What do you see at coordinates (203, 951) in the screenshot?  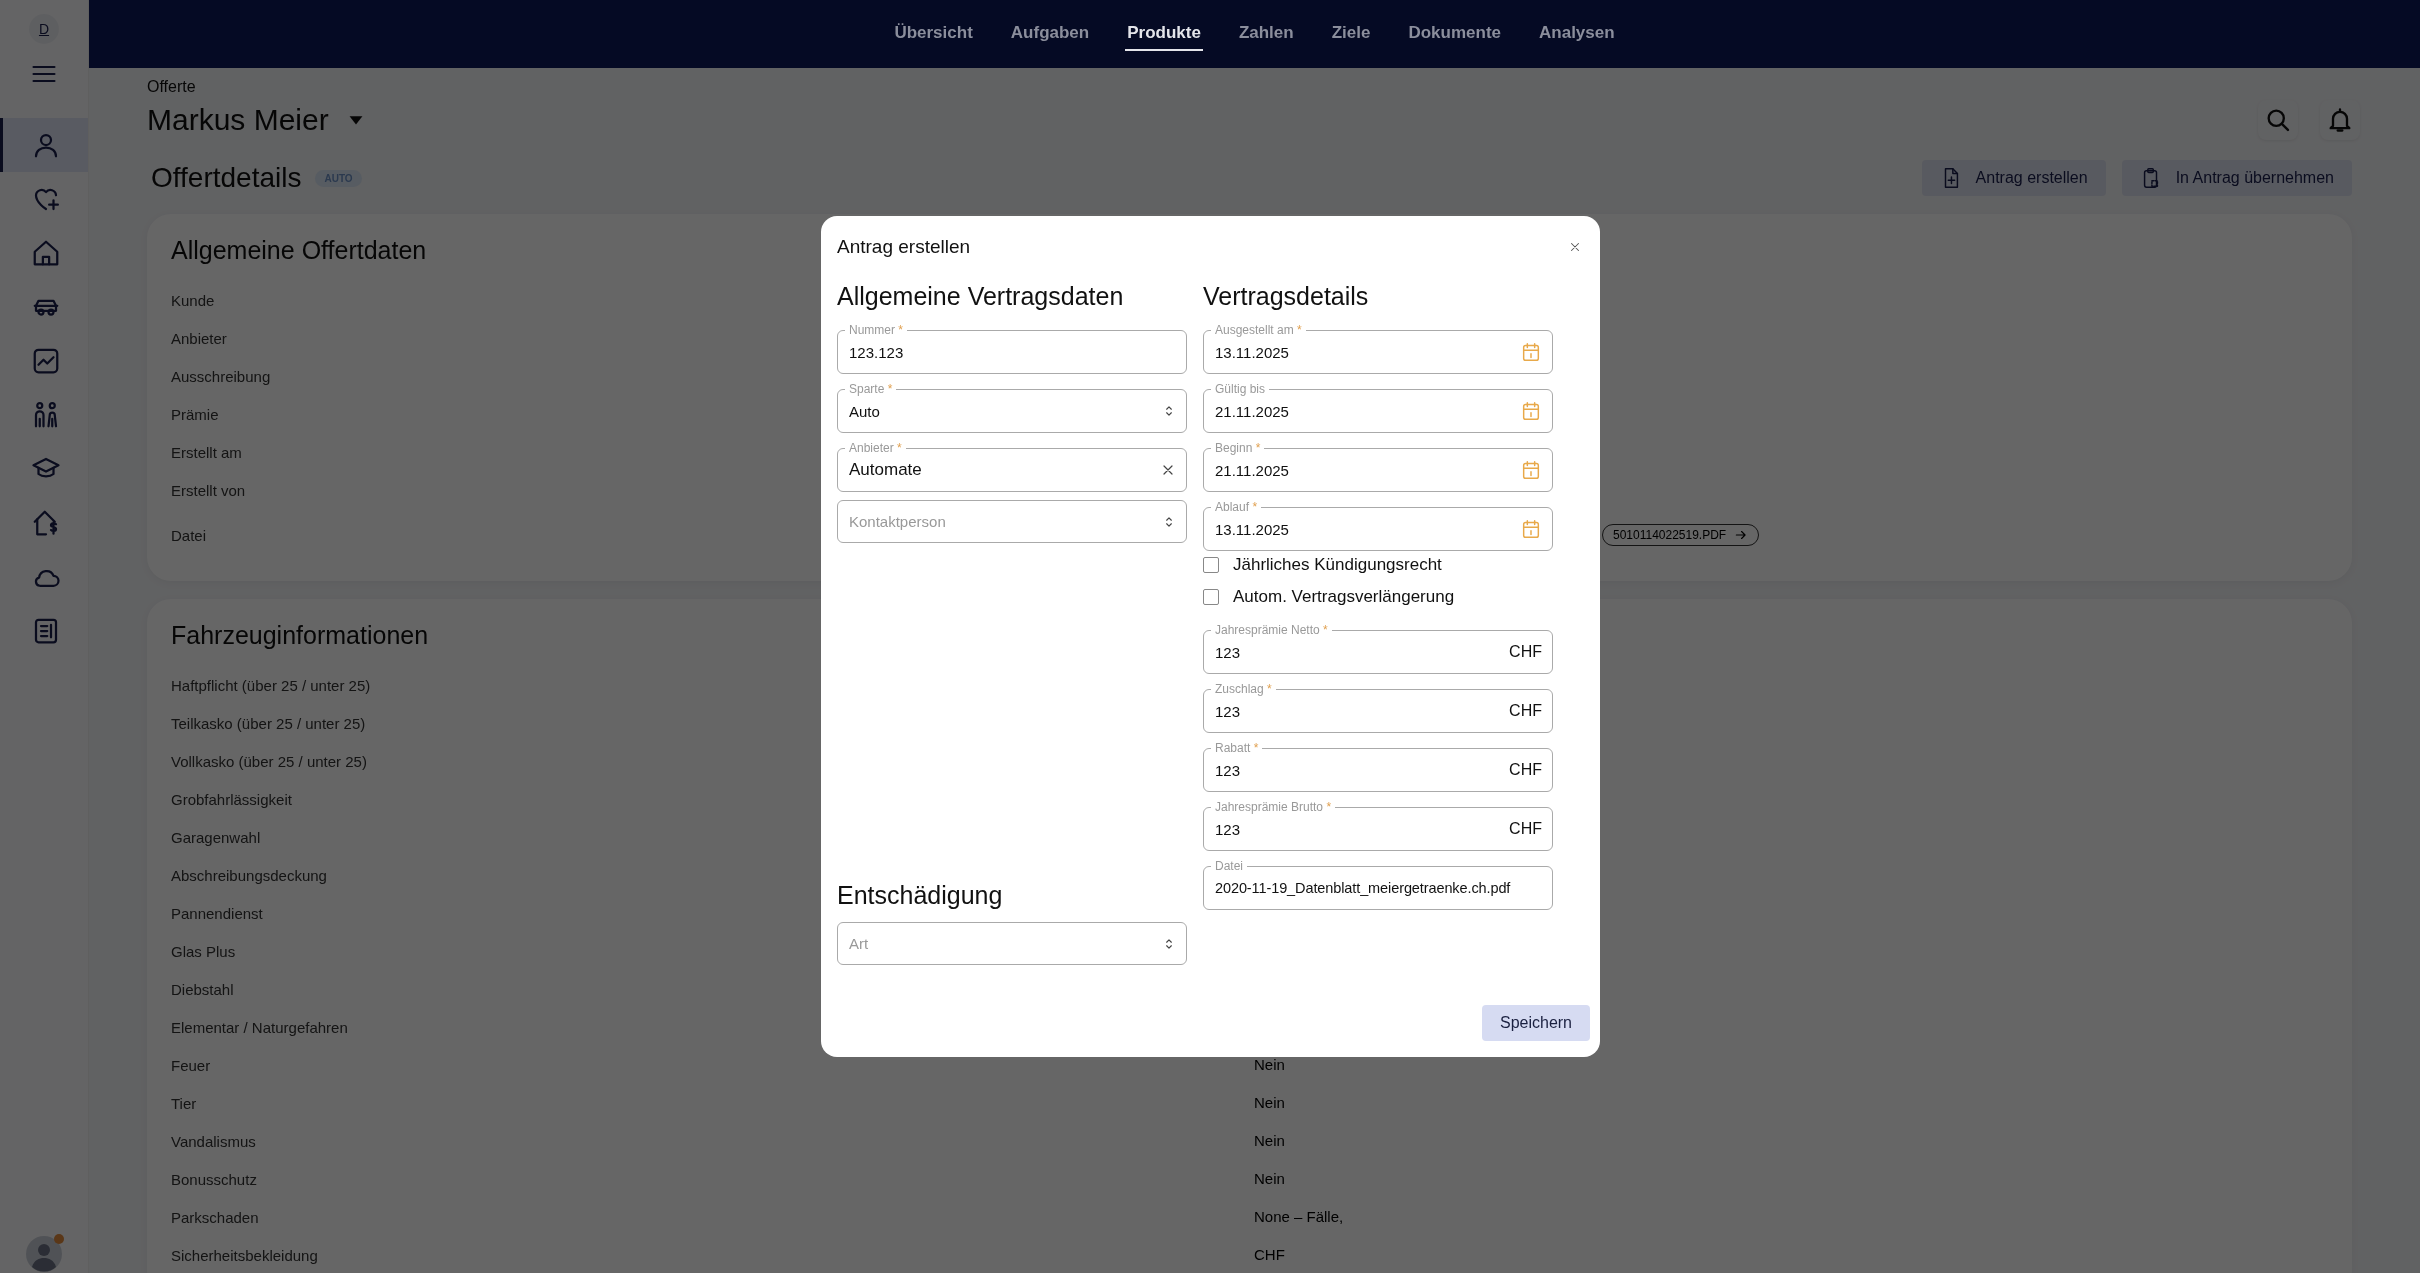 I see `field-label: Glas Plus` at bounding box center [203, 951].